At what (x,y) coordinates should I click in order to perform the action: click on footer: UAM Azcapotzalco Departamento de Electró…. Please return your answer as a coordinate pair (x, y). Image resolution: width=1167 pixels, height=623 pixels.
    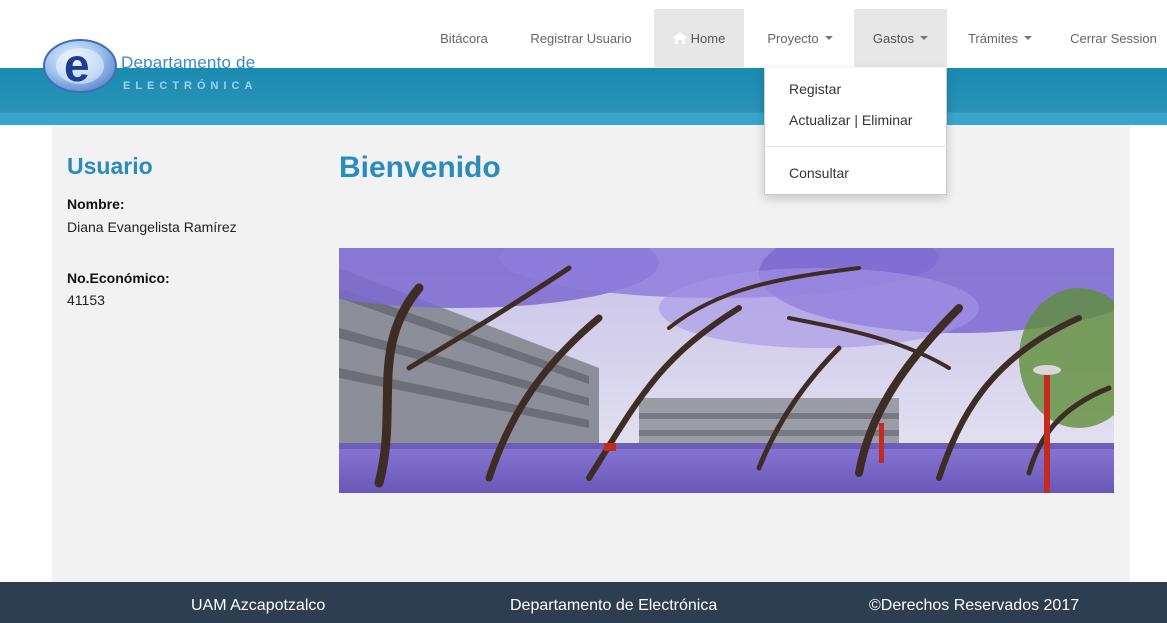
    Looking at the image, I should click on (583, 602).